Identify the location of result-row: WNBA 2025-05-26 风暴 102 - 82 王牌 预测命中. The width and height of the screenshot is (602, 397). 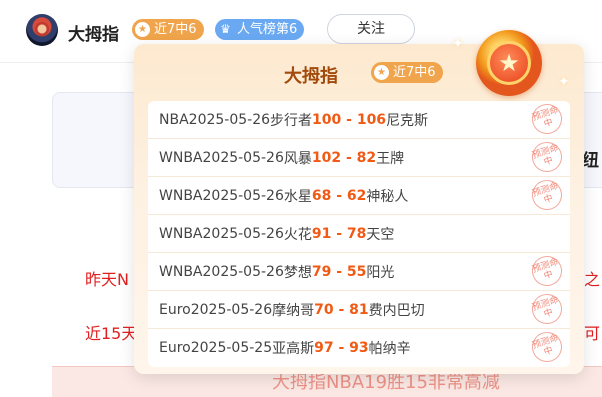
(359, 157).